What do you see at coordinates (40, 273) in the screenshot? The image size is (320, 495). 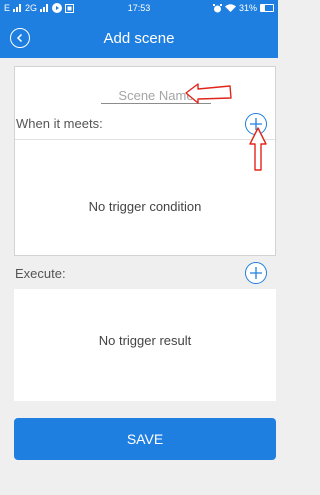 I see `execute-label: Execute:` at bounding box center [40, 273].